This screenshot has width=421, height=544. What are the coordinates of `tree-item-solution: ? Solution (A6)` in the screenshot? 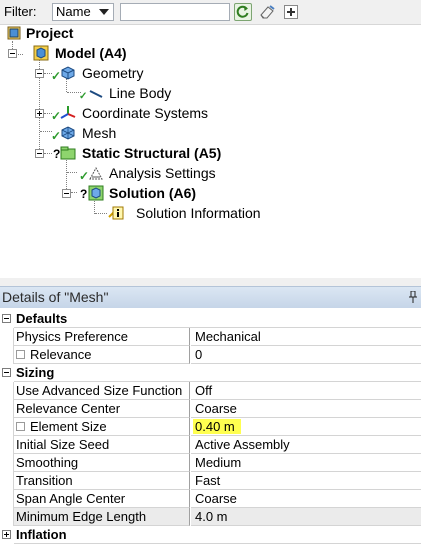 It's located at (105, 193).